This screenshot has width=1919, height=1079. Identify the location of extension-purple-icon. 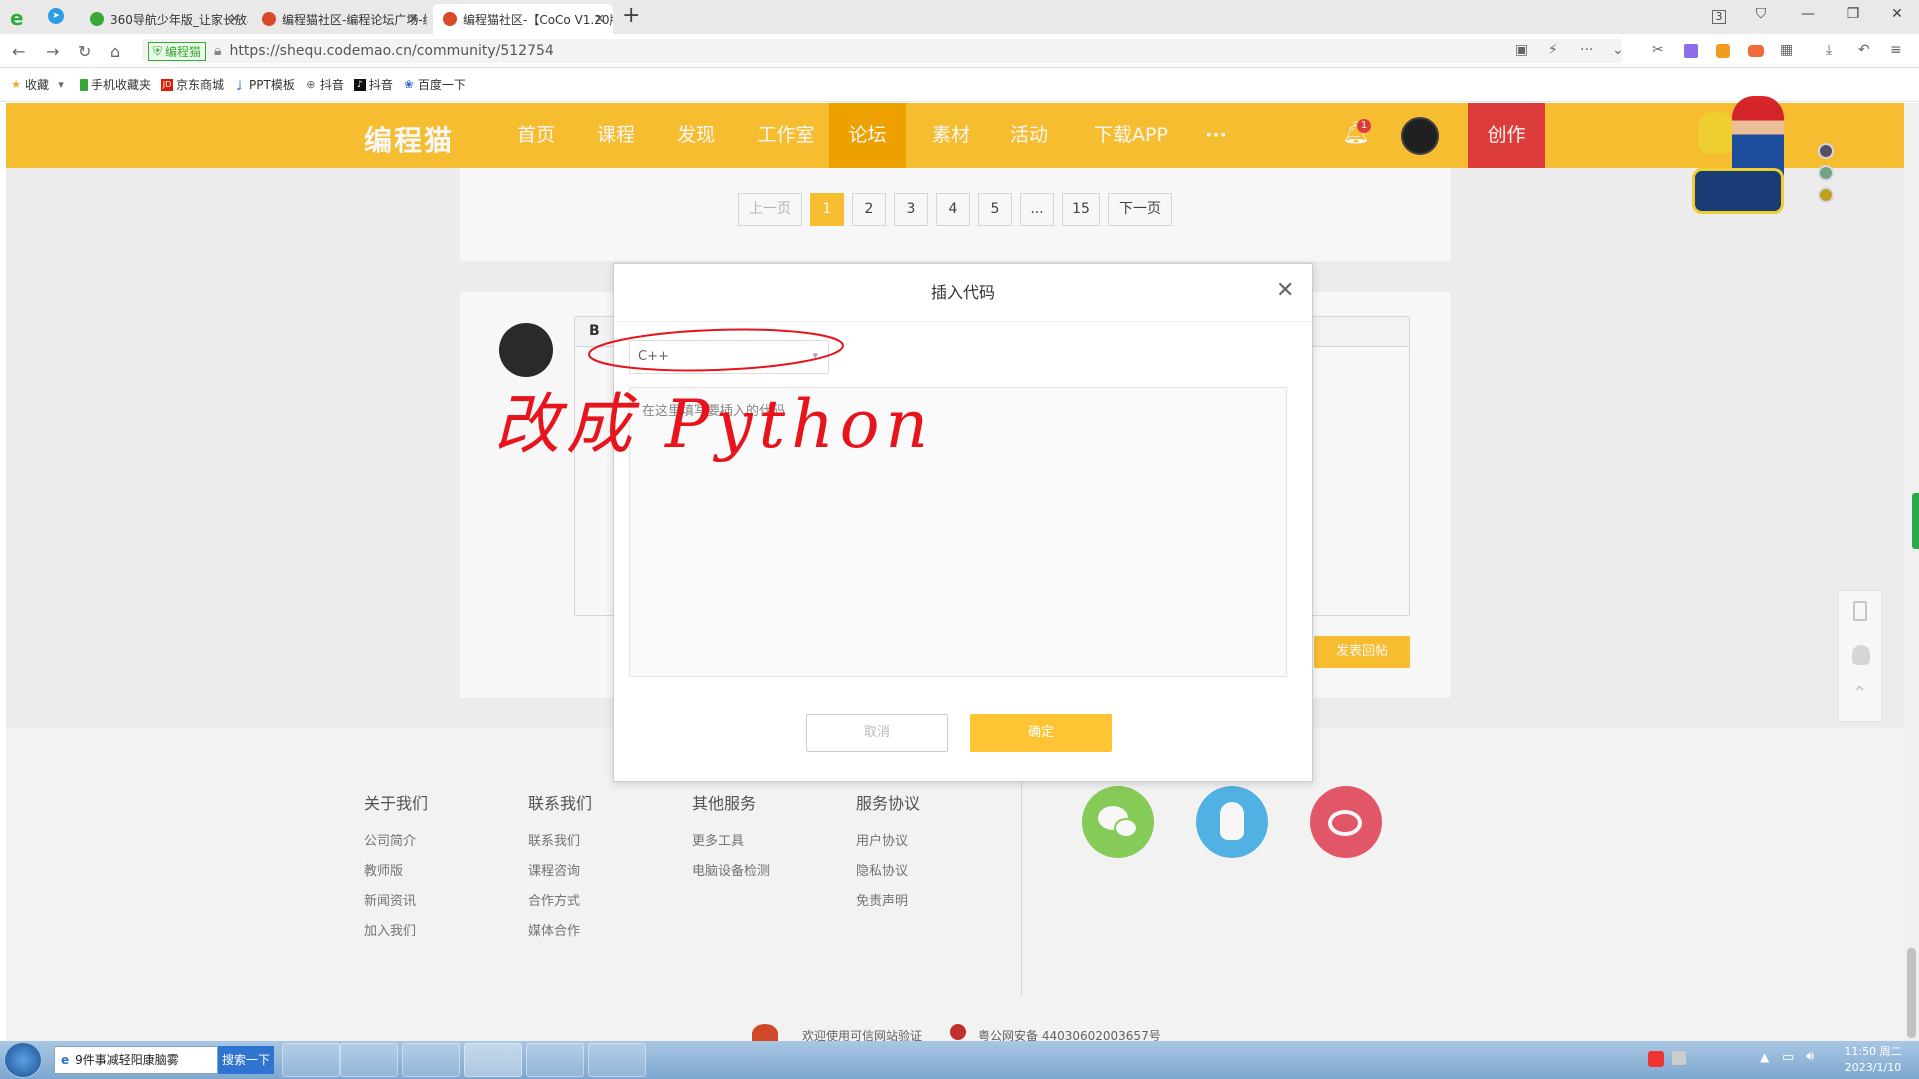
(1691, 51).